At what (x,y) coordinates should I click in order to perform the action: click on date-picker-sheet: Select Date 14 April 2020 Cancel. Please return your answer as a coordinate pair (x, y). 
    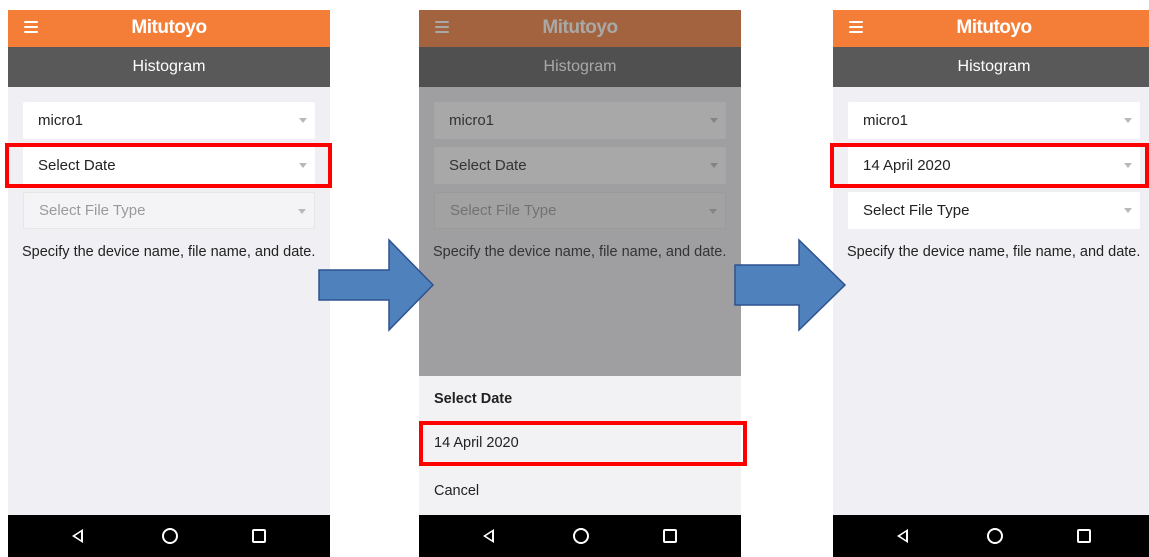
    Looking at the image, I should click on (580, 445).